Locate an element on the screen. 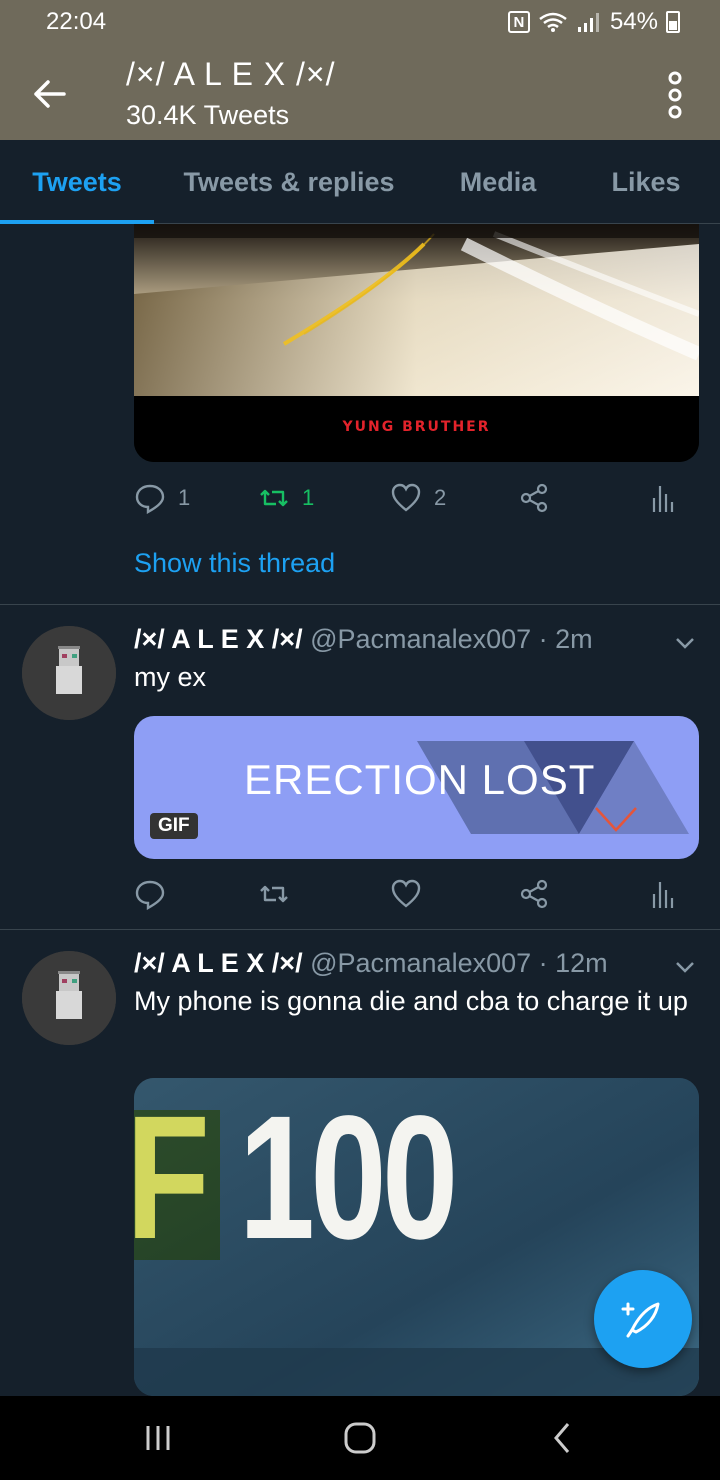 The width and height of the screenshot is (720, 1480). tweet-header: /×/ A L E X /×/ @Pacmanalex007 · 2m is located at coordinates (363, 639).